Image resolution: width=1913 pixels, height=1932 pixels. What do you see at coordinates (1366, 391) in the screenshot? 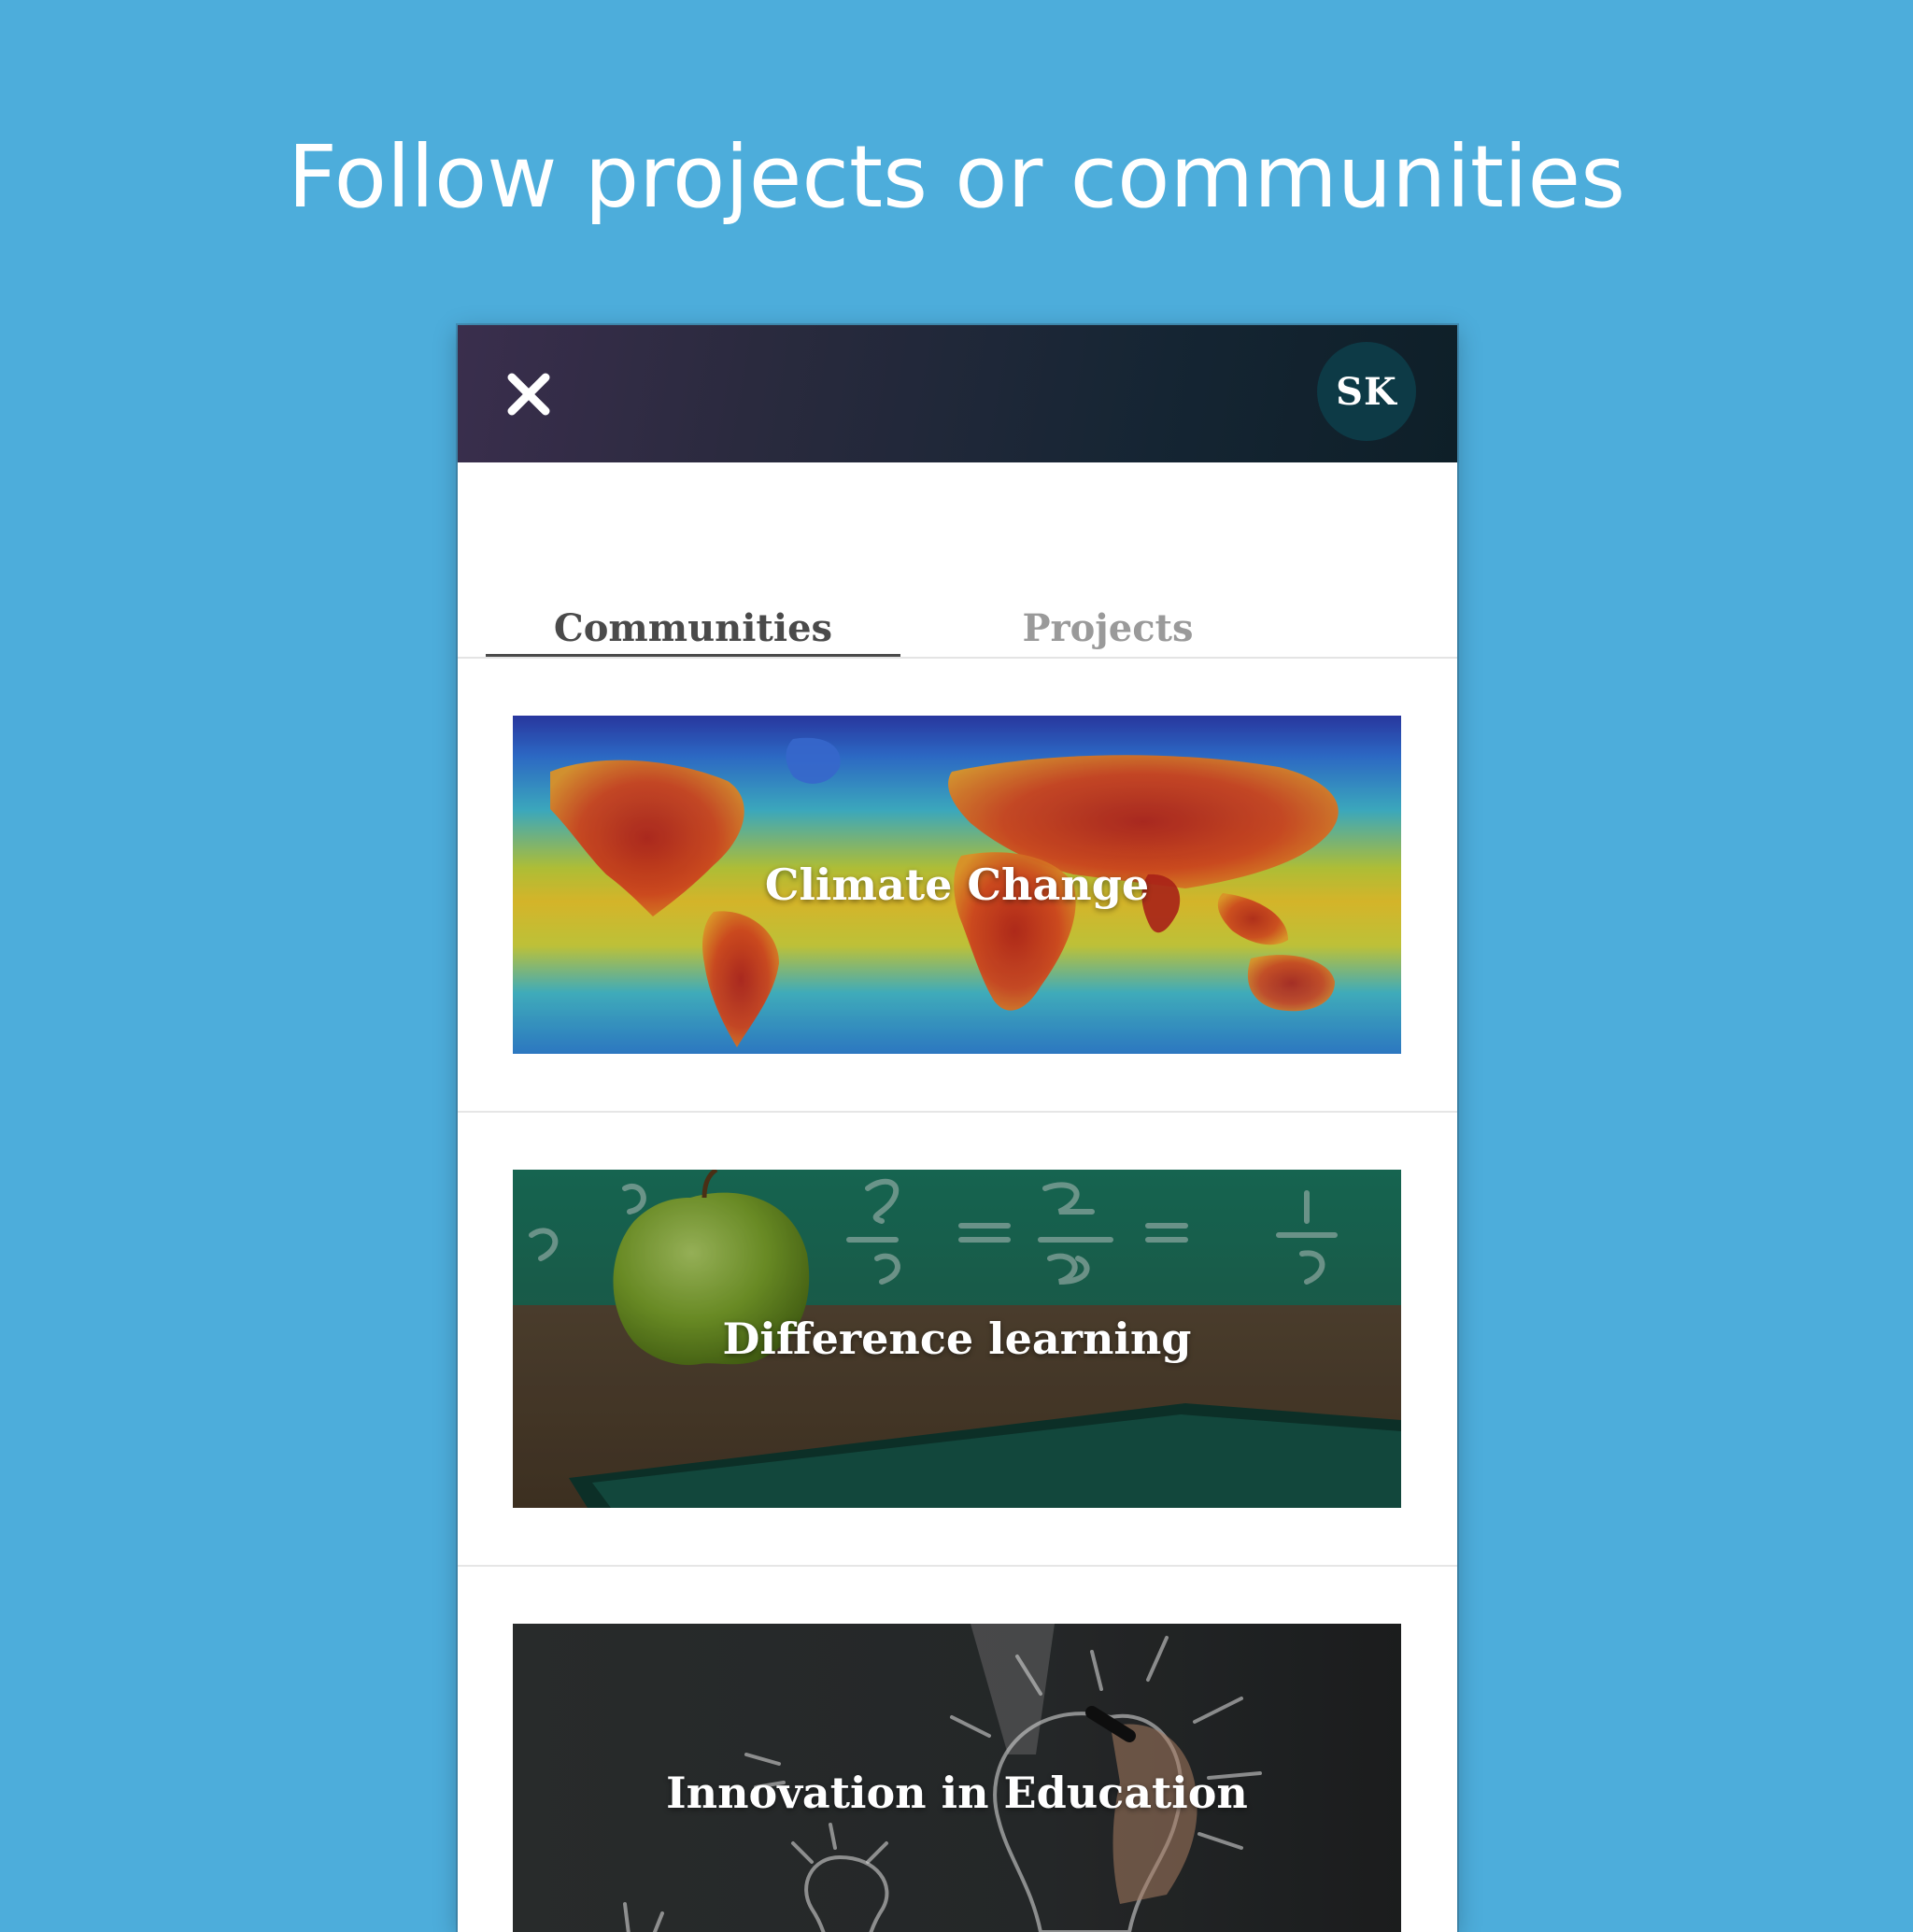
I see `avatar: SK` at bounding box center [1366, 391].